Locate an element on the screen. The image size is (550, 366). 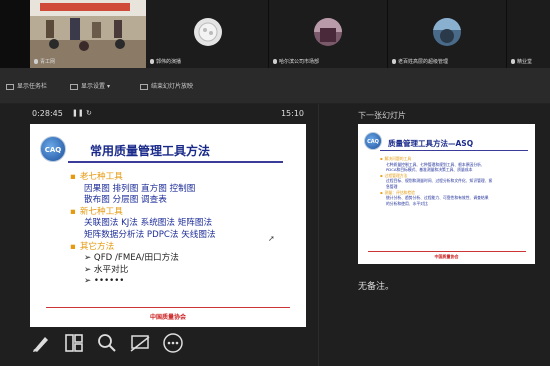
participant-name: 精业堂 is located at coordinates (521, 61).